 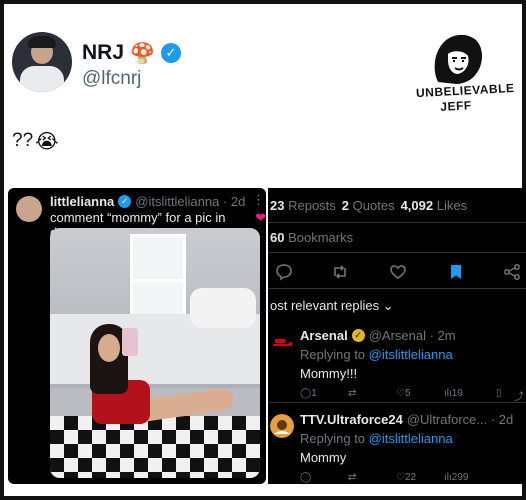 What do you see at coordinates (456, 477) in the screenshot?
I see `reply-view-count: ılı299` at bounding box center [456, 477].